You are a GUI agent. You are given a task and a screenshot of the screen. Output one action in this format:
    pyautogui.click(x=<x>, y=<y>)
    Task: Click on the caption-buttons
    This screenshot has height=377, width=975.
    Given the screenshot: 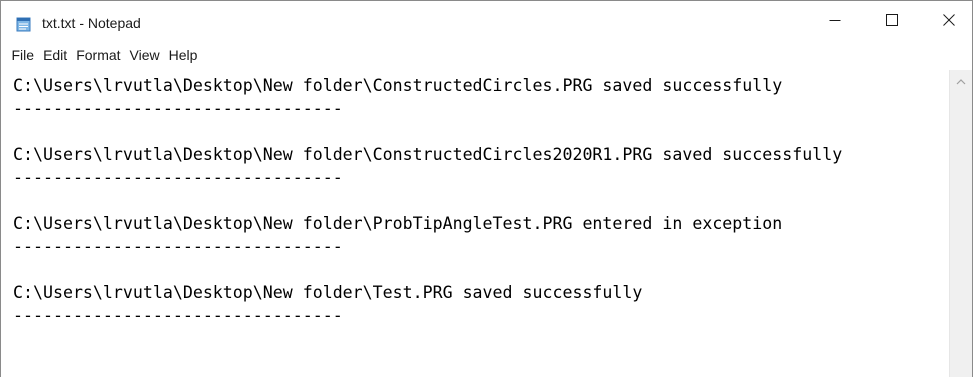 What is the action you would take?
    pyautogui.click(x=886, y=21)
    